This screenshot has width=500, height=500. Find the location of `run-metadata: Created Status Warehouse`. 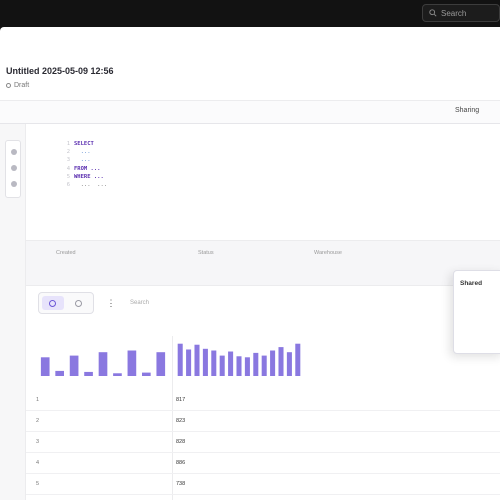

run-metadata: Created Status Warehouse is located at coordinates (263, 263).